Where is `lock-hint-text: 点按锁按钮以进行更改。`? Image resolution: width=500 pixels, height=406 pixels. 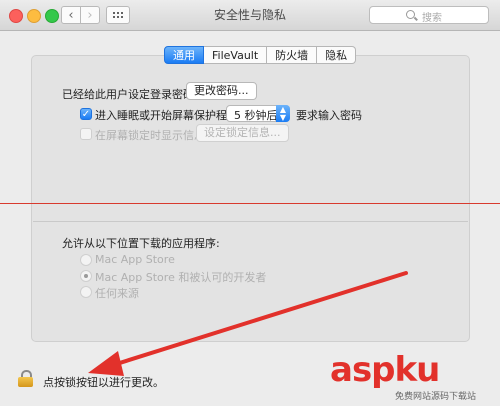 lock-hint-text: 点按锁按钮以进行更改。 is located at coordinates (103, 382).